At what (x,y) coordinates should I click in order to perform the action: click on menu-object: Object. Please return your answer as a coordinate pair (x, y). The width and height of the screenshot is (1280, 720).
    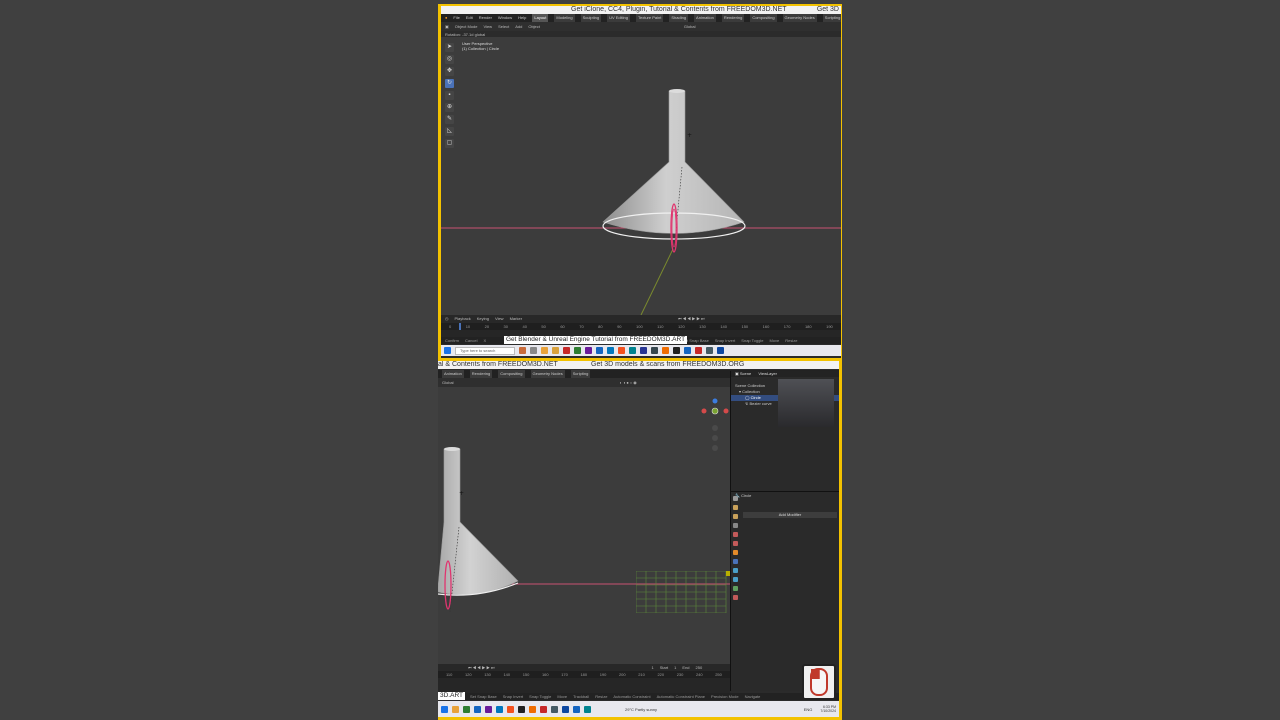
    Looking at the image, I should click on (534, 26).